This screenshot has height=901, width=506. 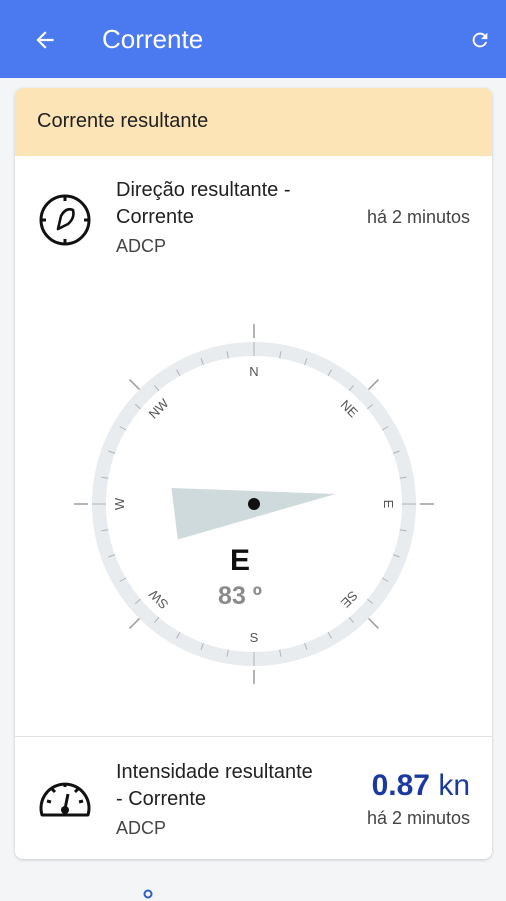 I want to click on back-button, so click(x=45, y=40).